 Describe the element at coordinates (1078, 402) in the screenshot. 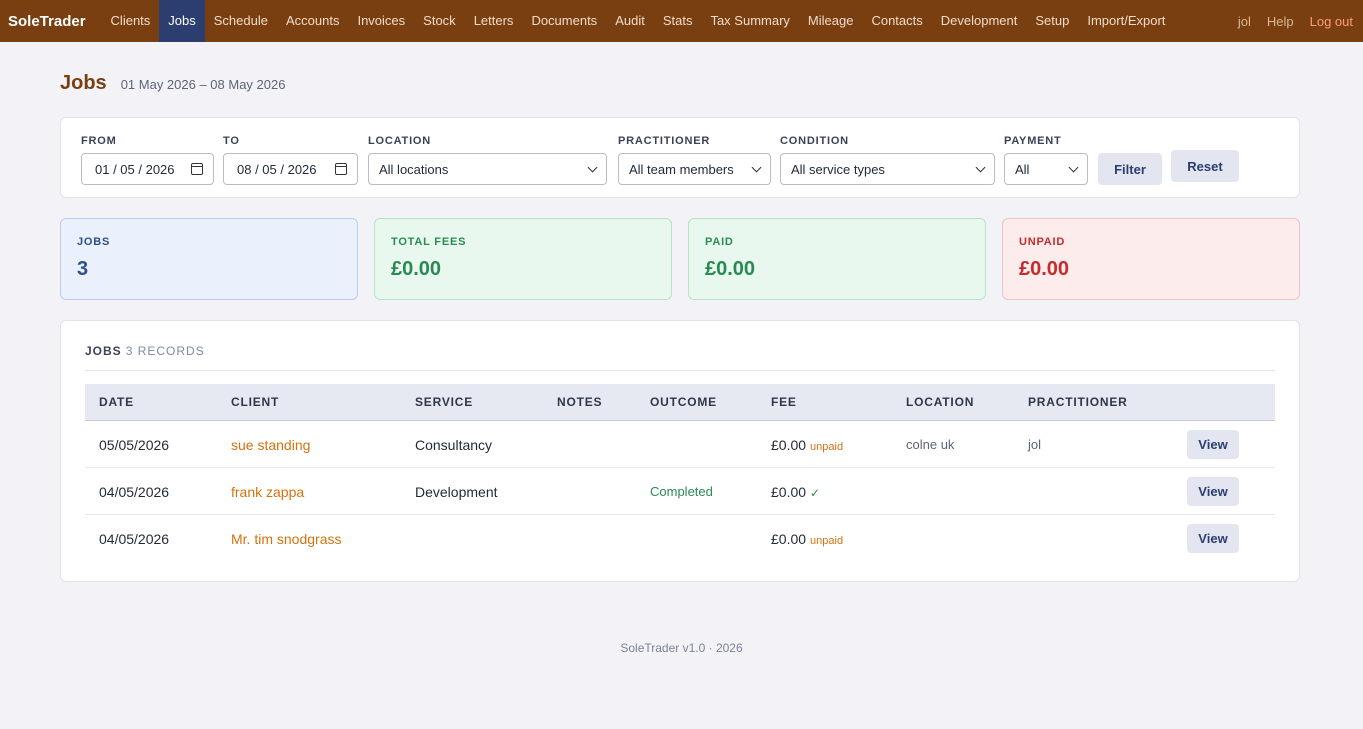

I see `col-practitioner: PRACTITIONER` at that location.